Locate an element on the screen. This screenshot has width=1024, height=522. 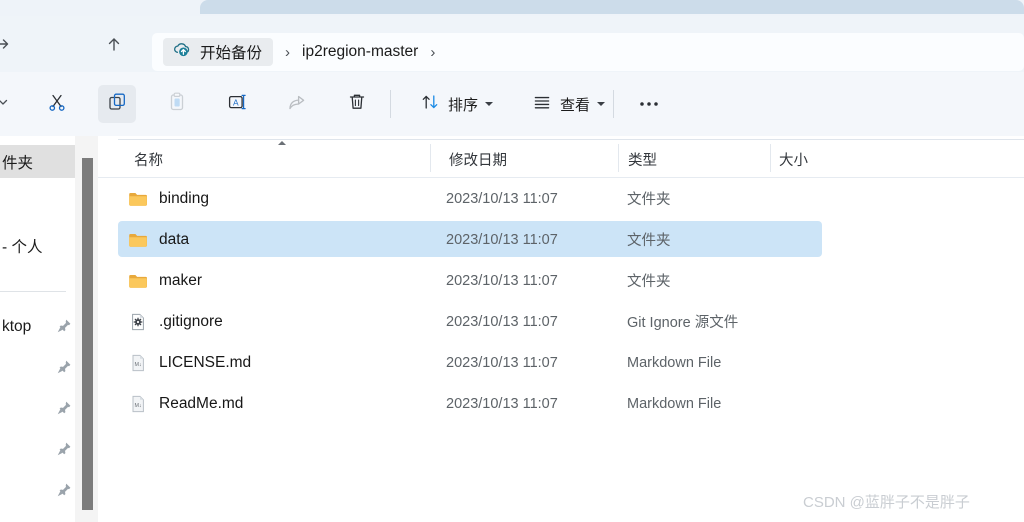
command-toolbar: A 排序 查看 is located at coordinates (512, 104).